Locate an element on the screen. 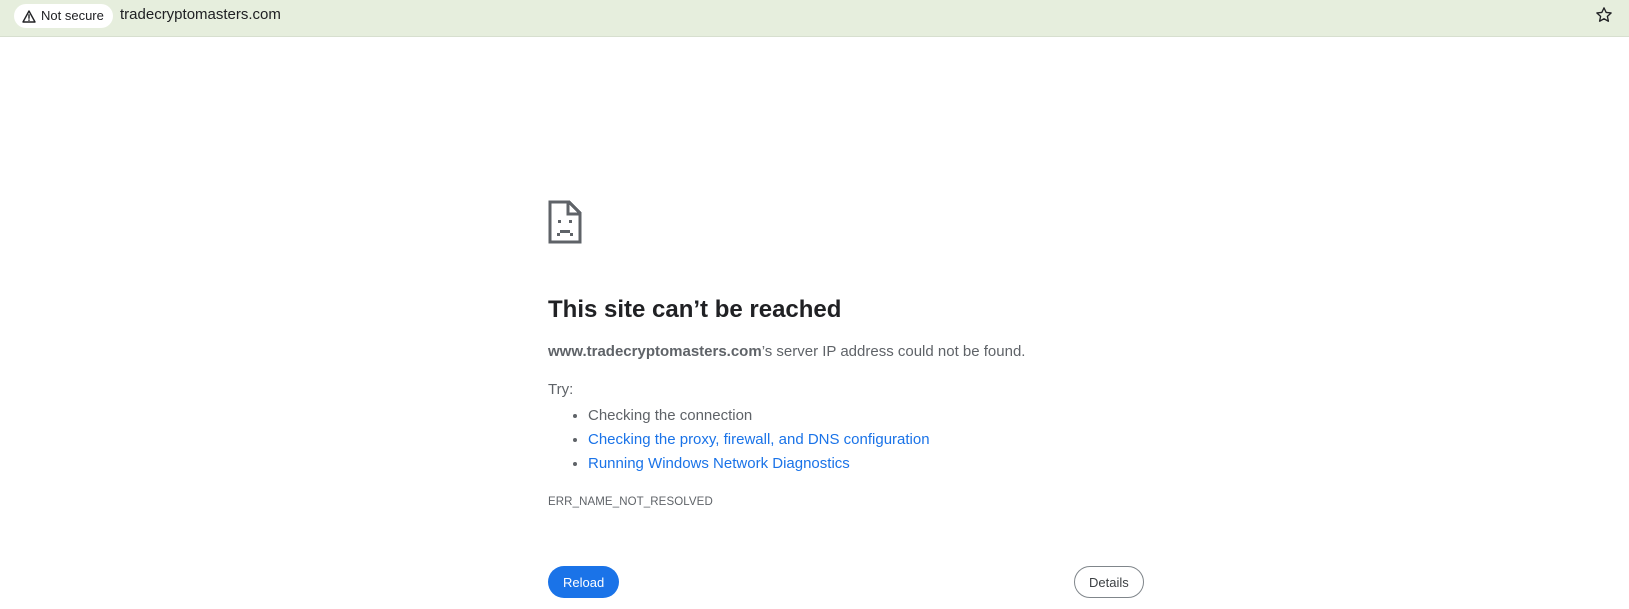  page-title: This site can’t be reached is located at coordinates (695, 309).